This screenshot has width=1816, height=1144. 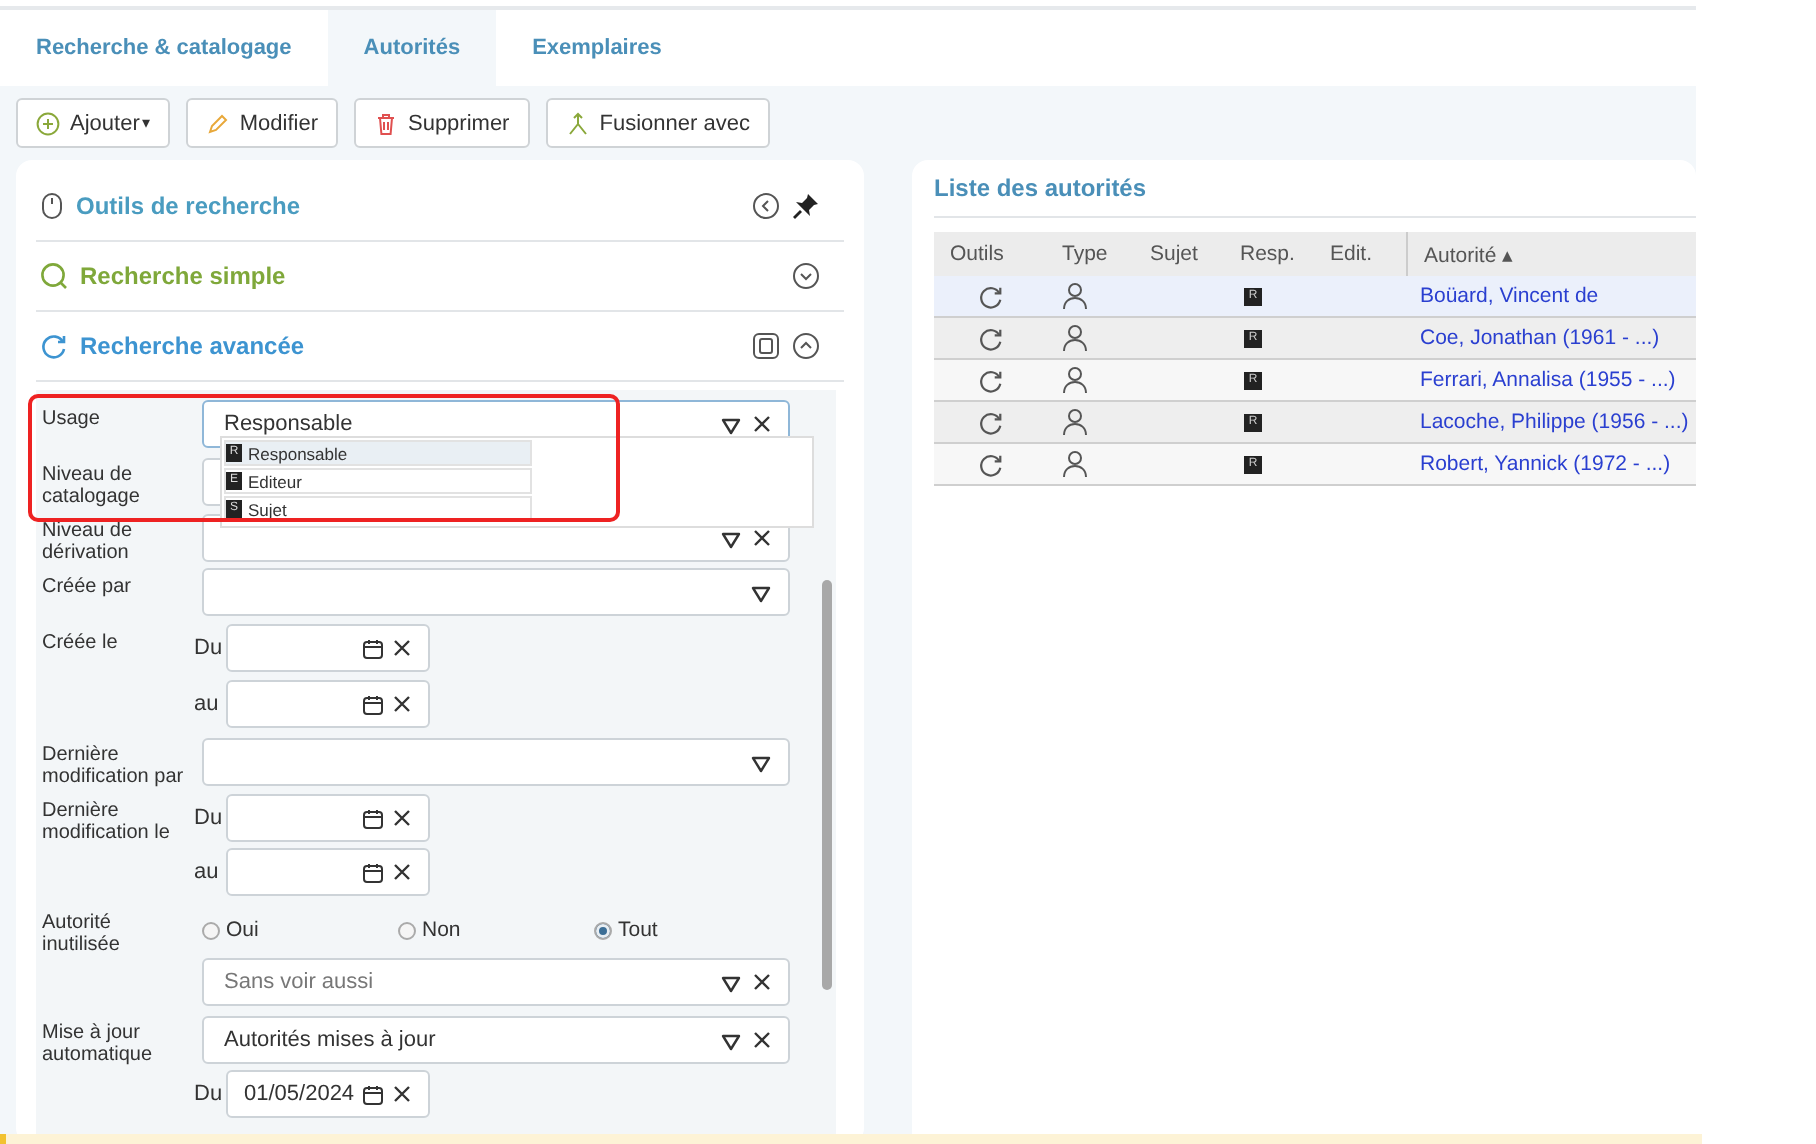 I want to click on authority-link: Boüard, Vincent de, so click(x=1509, y=296).